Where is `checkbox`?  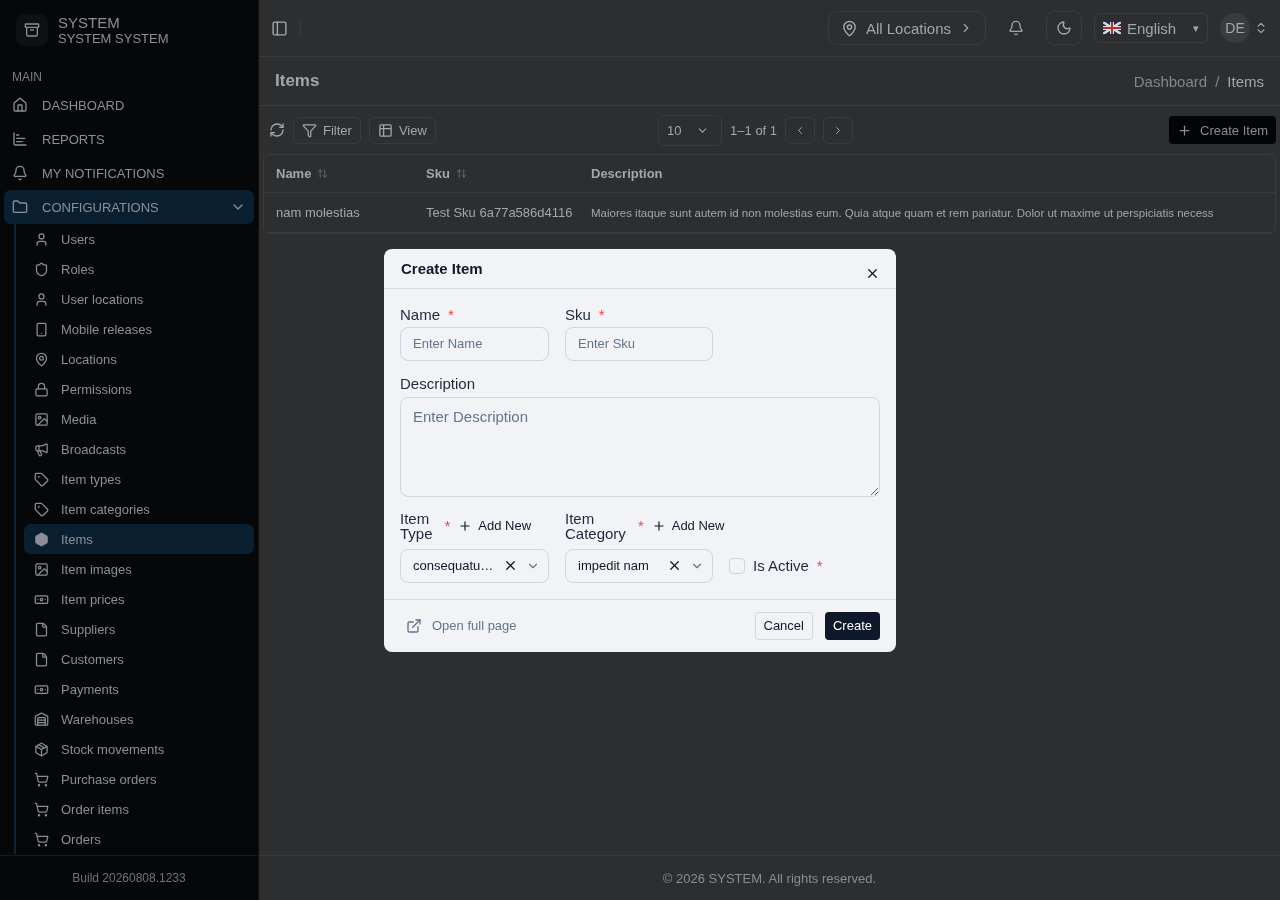
checkbox is located at coordinates (737, 565).